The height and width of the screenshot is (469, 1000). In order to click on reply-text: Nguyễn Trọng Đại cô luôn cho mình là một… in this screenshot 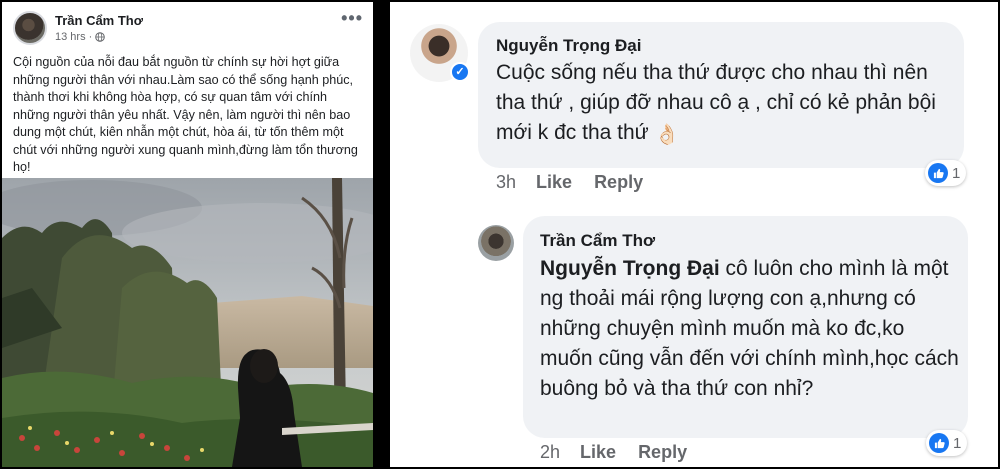, I will do `click(750, 329)`.